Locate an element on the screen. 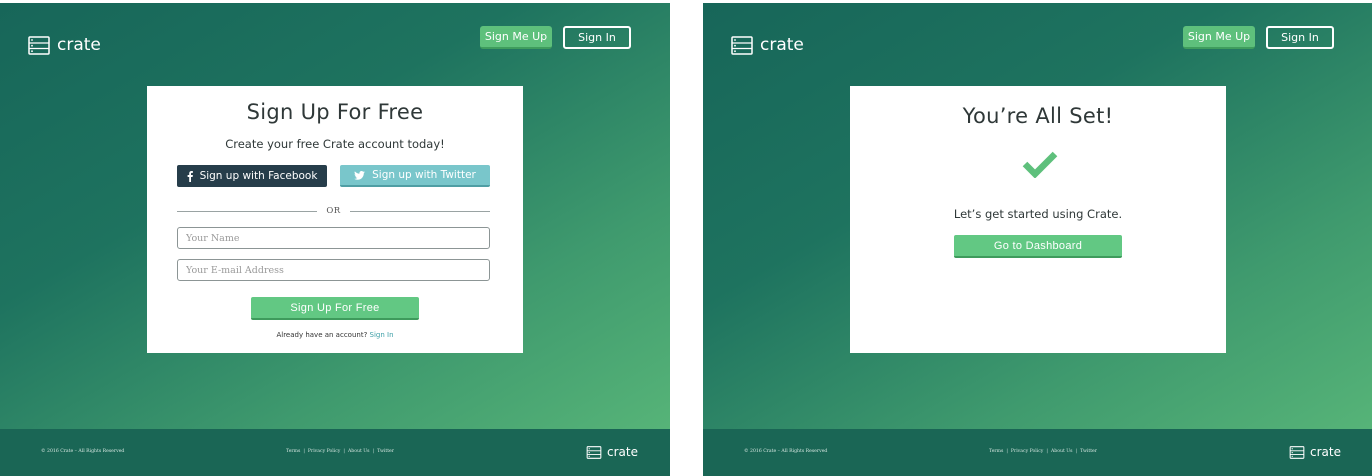  email-input is located at coordinates (333, 270).